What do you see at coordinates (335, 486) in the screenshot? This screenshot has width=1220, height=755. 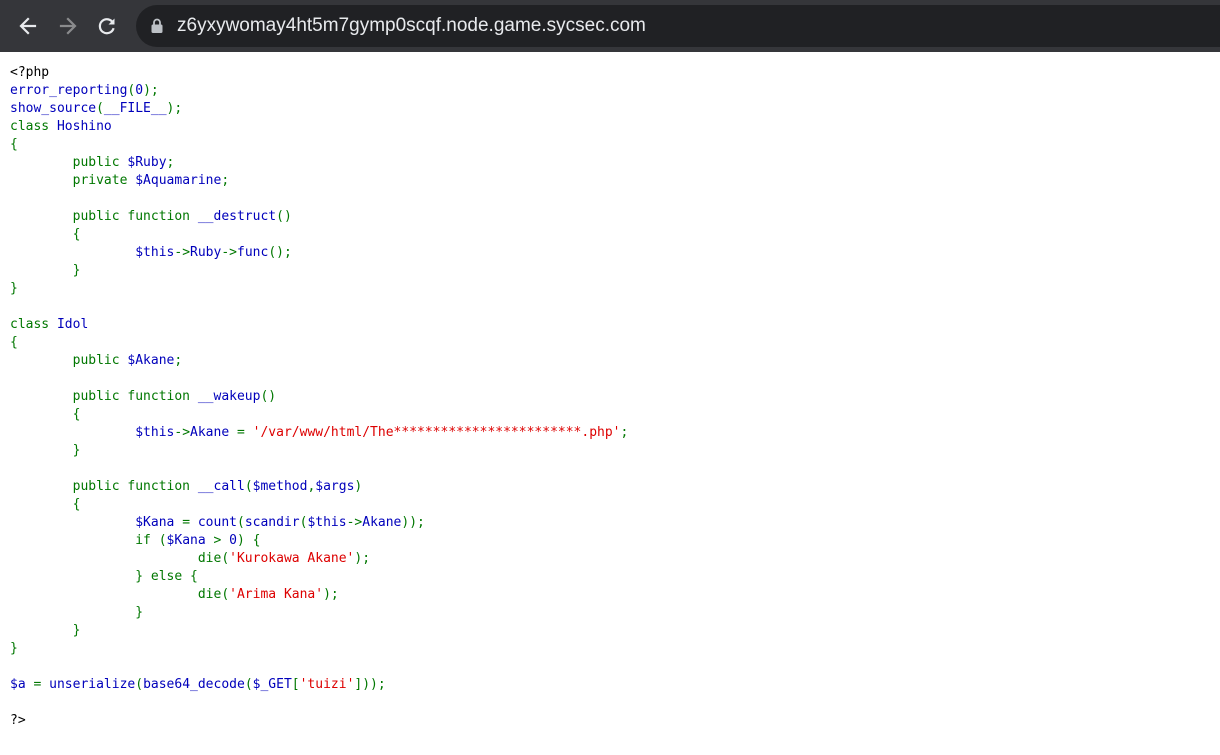 I see `code-token: $args` at bounding box center [335, 486].